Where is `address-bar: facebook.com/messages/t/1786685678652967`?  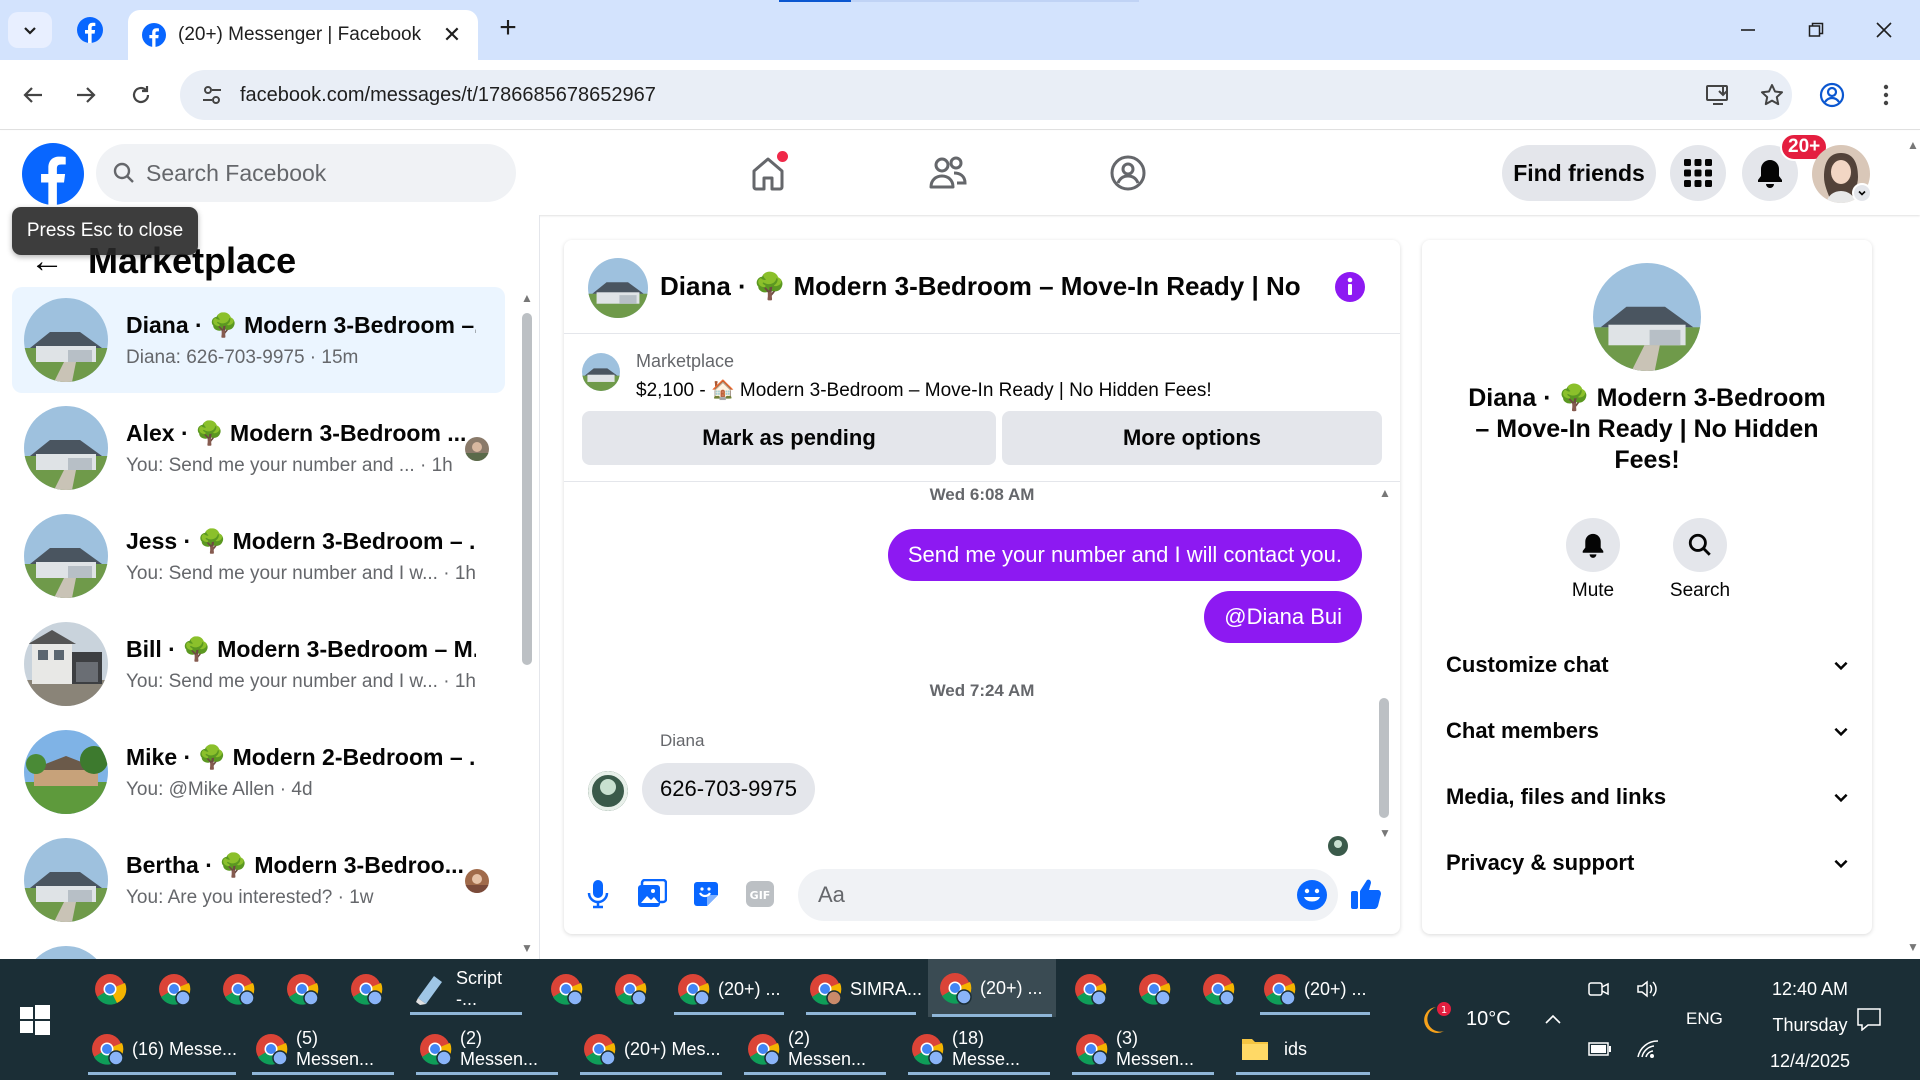
address-bar: facebook.com/messages/t/1786685678652967 is located at coordinates (986, 95).